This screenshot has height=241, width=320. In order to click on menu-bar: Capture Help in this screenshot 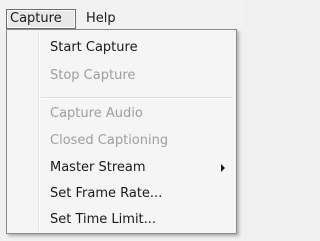, I will do `click(121, 15)`.